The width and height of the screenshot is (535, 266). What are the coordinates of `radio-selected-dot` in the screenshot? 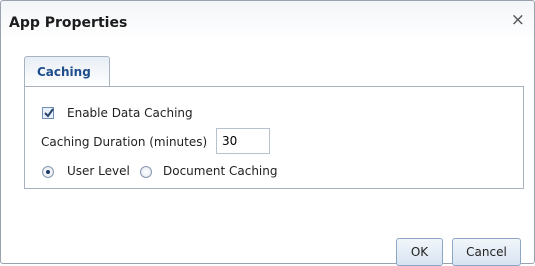 It's located at (48, 172).